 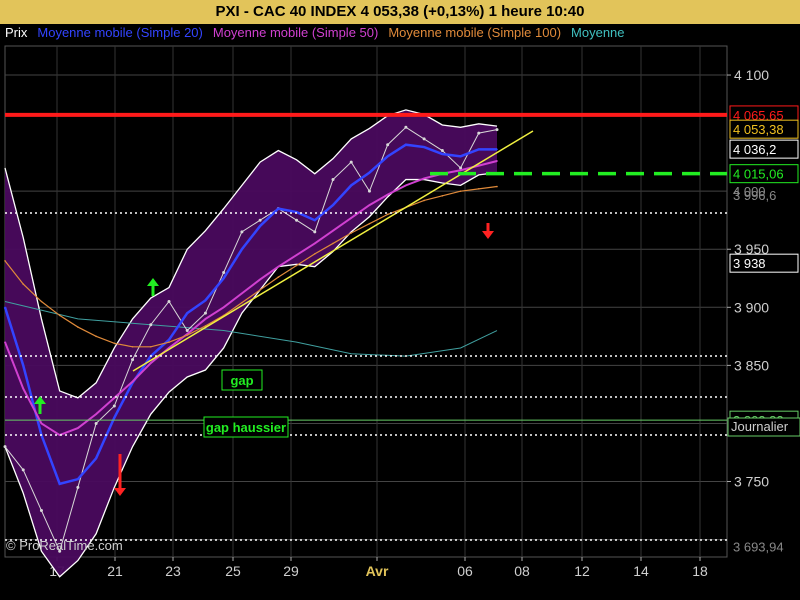 I want to click on x-tick-label: Avr, so click(x=377, y=571).